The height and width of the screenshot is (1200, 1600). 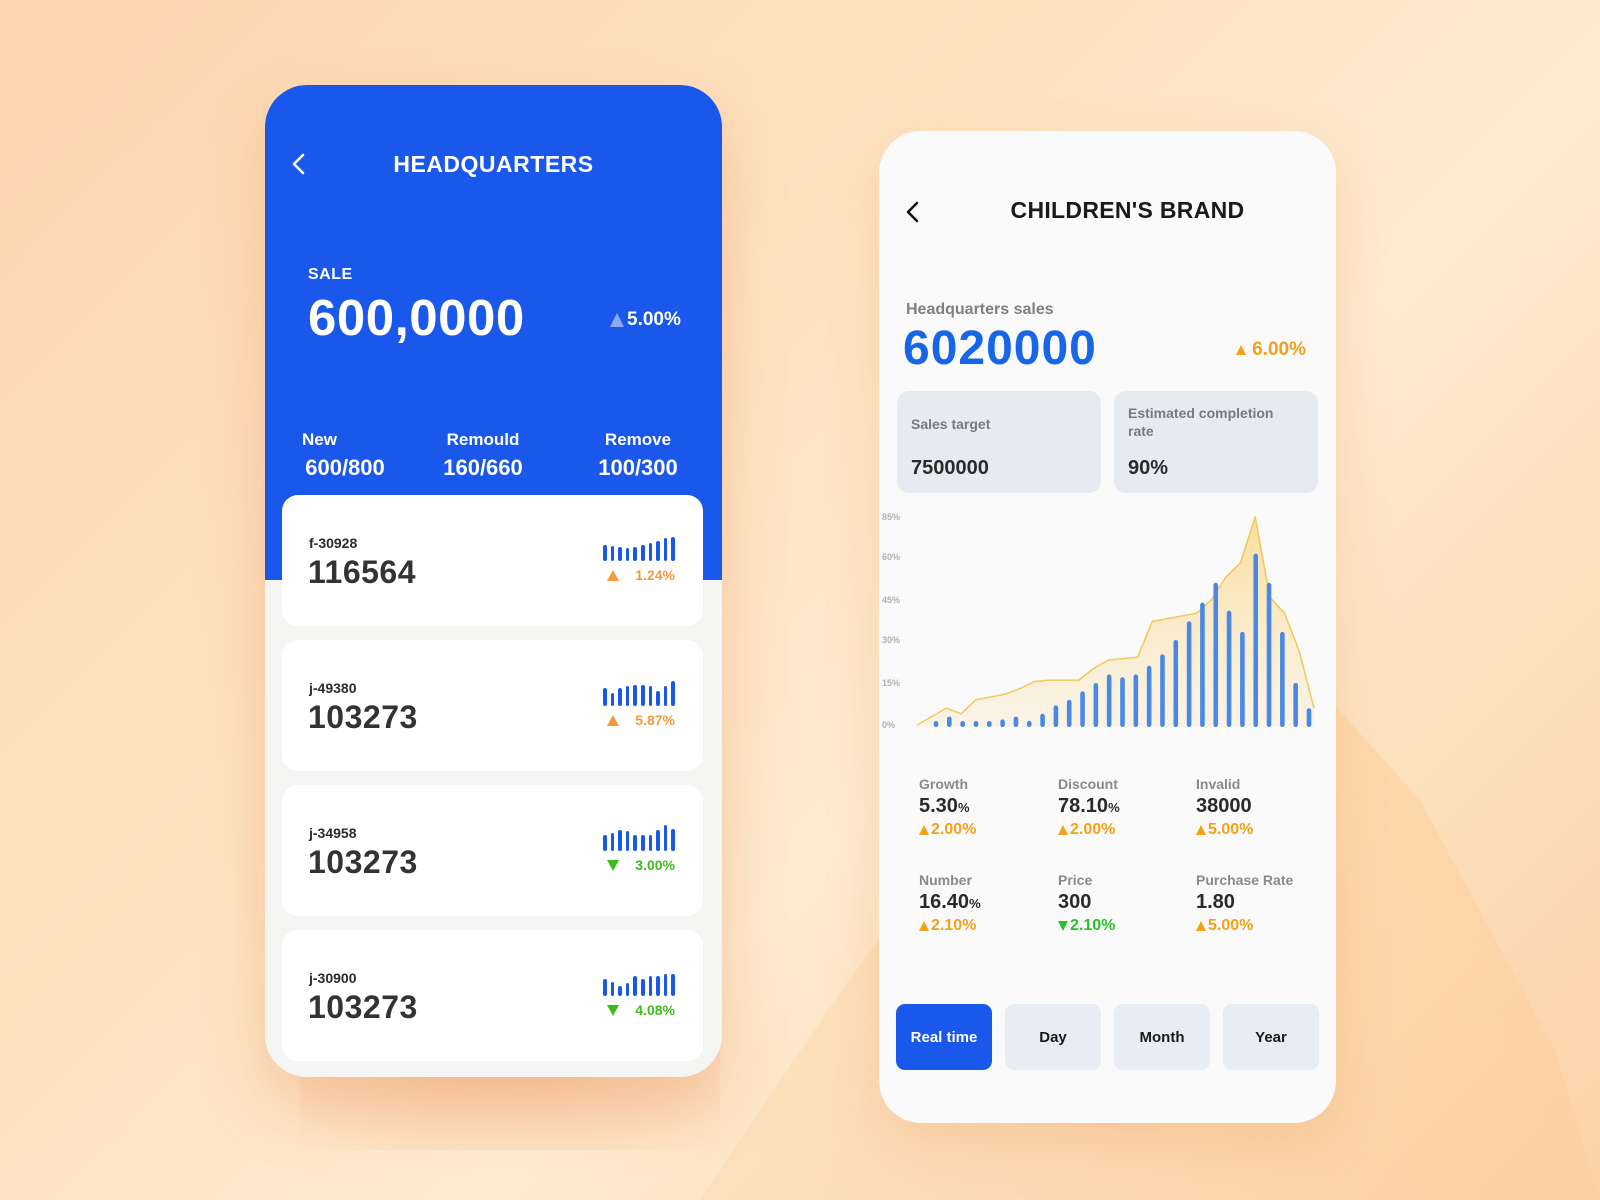 What do you see at coordinates (1261, 830) in the screenshot?
I see `metric-change: 5.00%` at bounding box center [1261, 830].